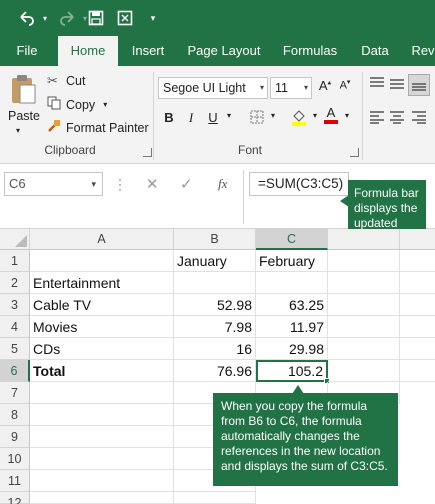 The height and width of the screenshot is (504, 435). I want to click on borders-dropdown-icon: ▾, so click(273, 115).